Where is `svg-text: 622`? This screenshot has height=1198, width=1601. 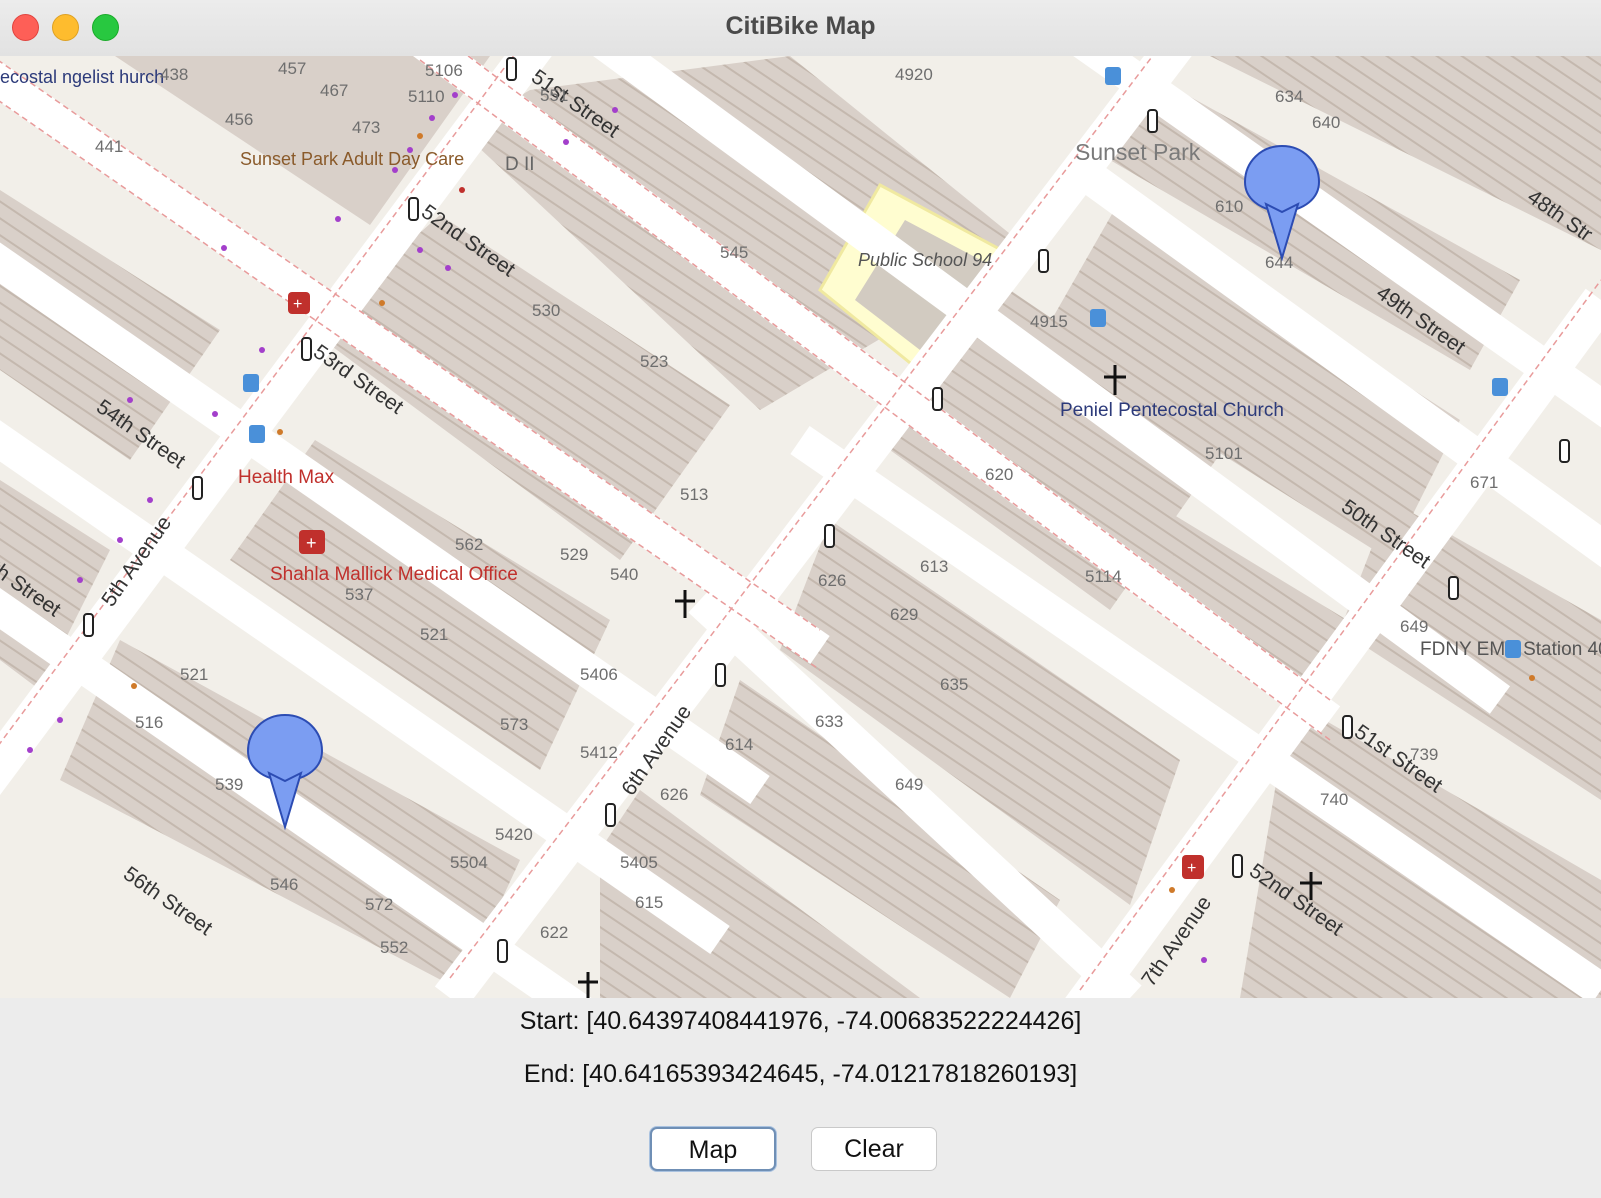 svg-text: 622 is located at coordinates (554, 932).